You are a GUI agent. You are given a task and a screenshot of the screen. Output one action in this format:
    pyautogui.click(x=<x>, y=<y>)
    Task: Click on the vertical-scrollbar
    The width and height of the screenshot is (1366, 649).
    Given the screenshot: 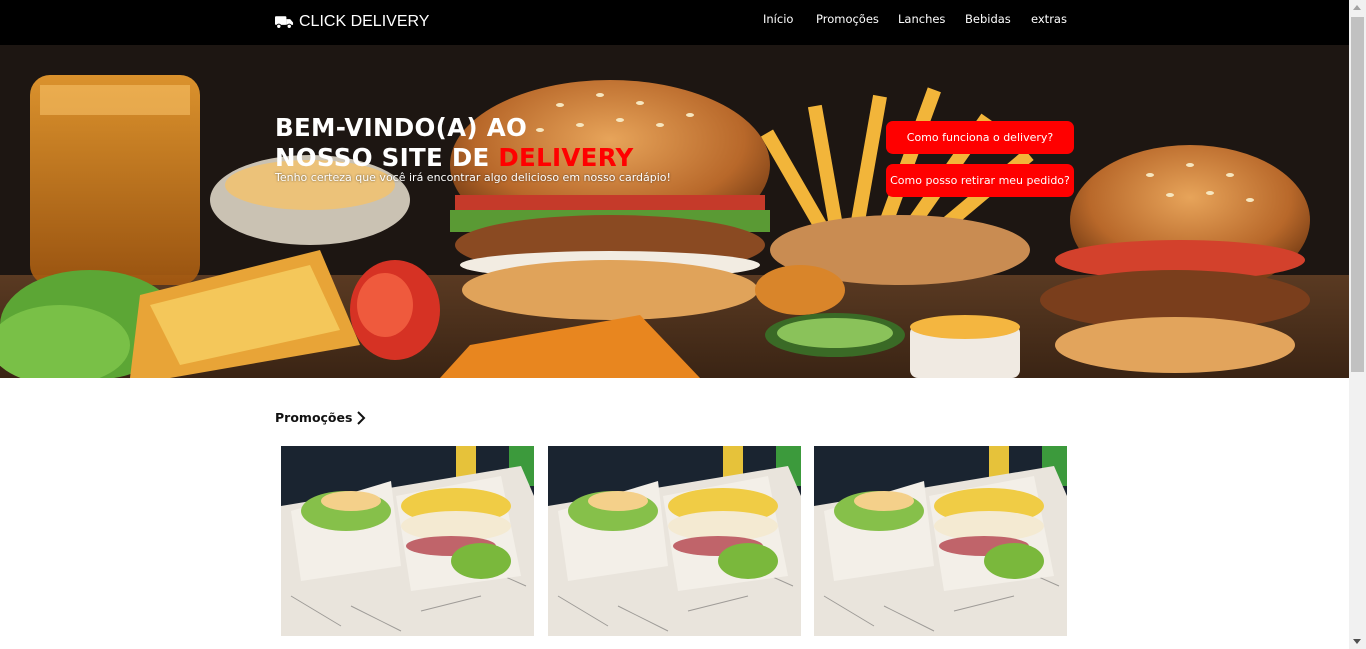 What is the action you would take?
    pyautogui.click(x=1357, y=324)
    